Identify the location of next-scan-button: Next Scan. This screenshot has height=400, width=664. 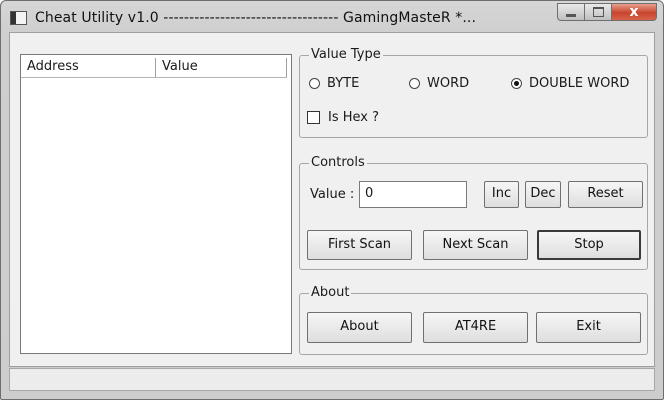
(475, 245).